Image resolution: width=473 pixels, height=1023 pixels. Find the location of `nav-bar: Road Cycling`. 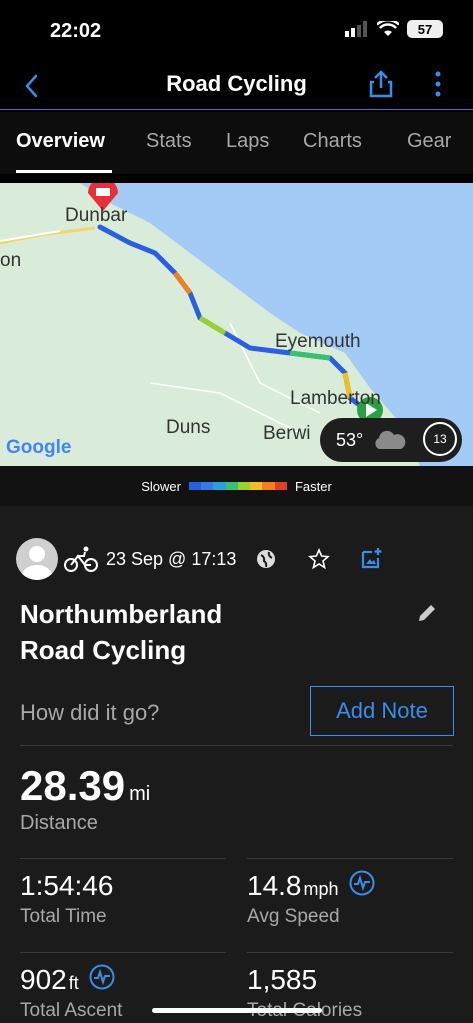

nav-bar: Road Cycling is located at coordinates (236, 86).